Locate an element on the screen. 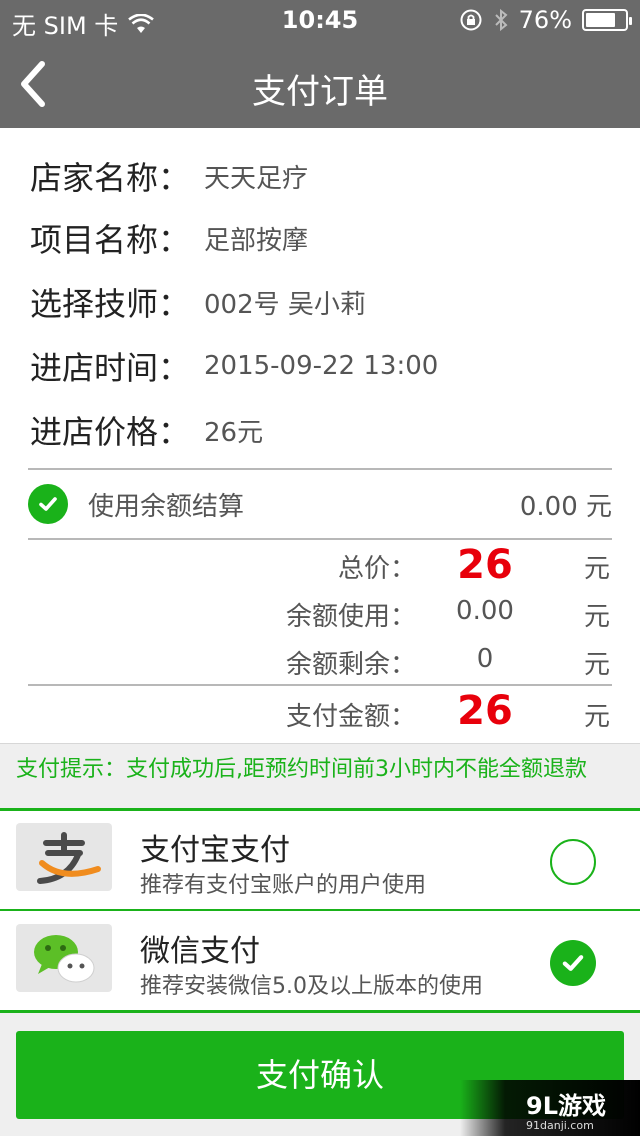 This screenshot has width=640, height=1136. info-label: 项目名称： is located at coordinates (110, 240).